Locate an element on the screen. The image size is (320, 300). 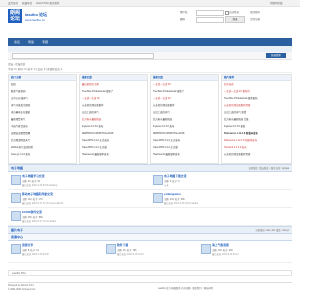
login-panel: 用户名 自动登录 找回密码 密码 登录 立即注册 is located at coordinates (236, 21).